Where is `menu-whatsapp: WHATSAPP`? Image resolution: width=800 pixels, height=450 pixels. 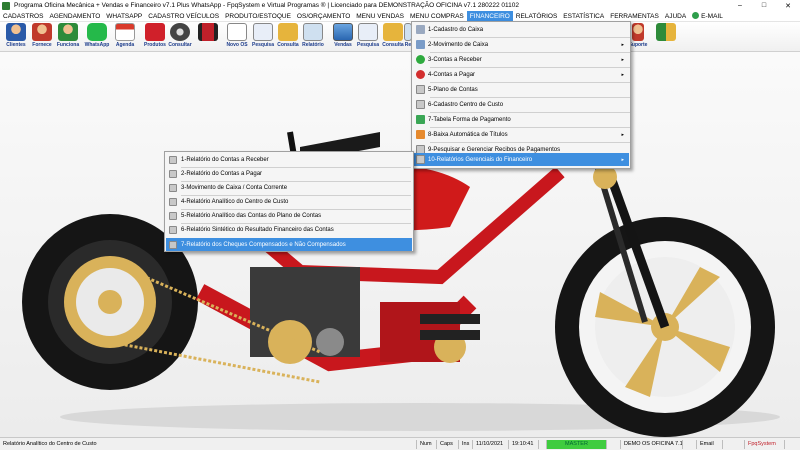
menu-whatsapp: WHATSAPP is located at coordinates (124, 16).